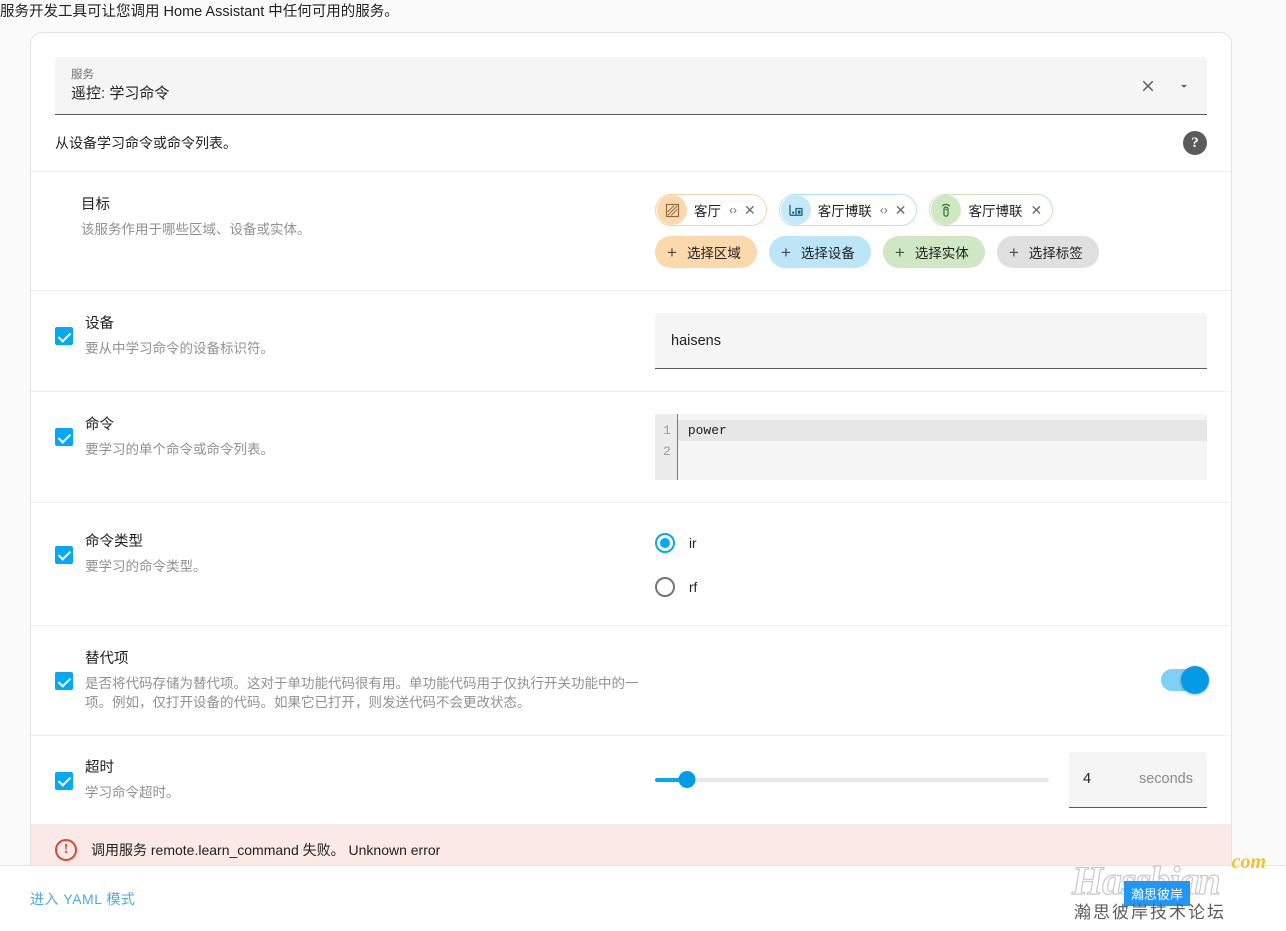 The width and height of the screenshot is (1286, 931). Describe the element at coordinates (827, 253) in the screenshot. I see `choose-device-label: 选择设备` at that location.